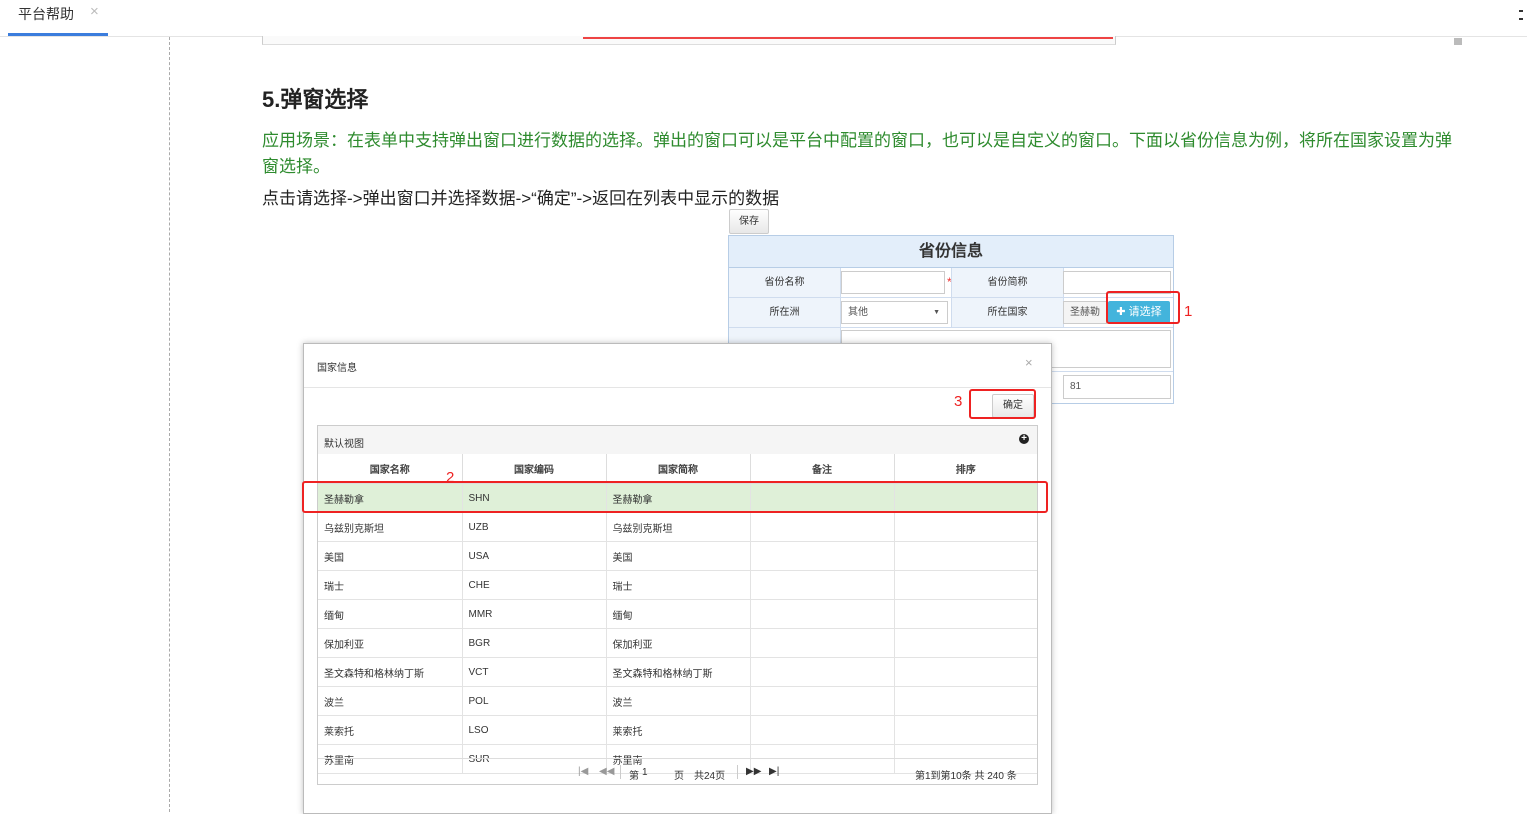  Describe the element at coordinates (710, 776) in the screenshot. I see `total-pages: 共24页` at that location.